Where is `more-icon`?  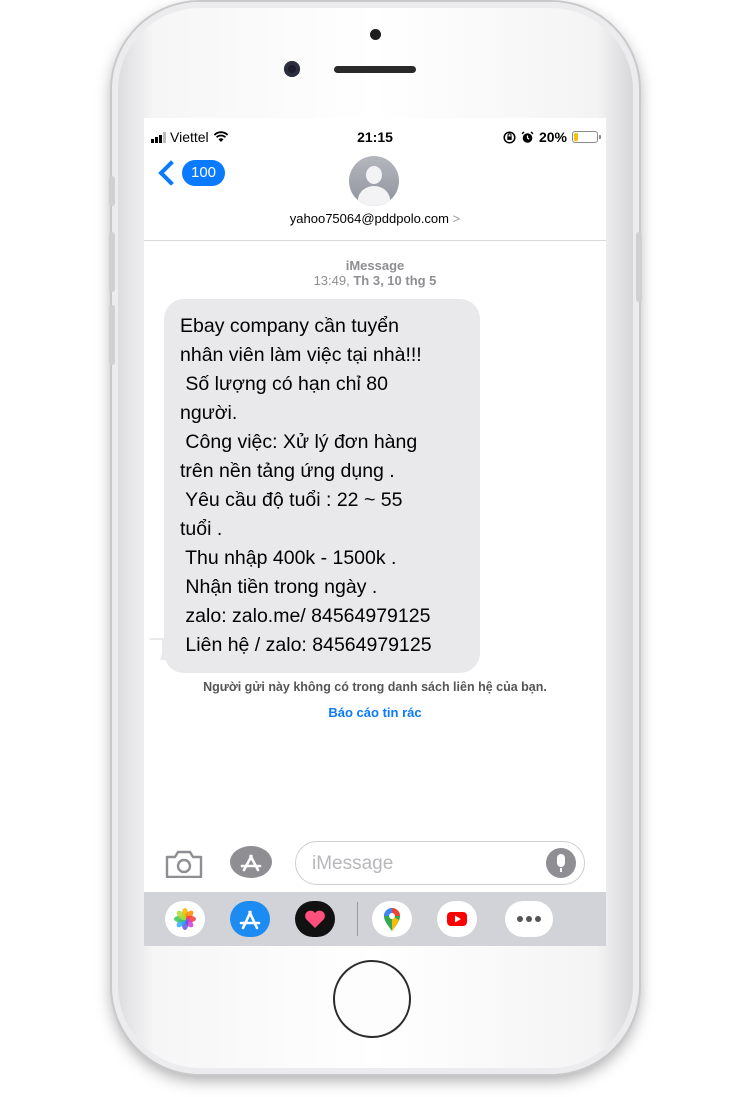
more-icon is located at coordinates (529, 919).